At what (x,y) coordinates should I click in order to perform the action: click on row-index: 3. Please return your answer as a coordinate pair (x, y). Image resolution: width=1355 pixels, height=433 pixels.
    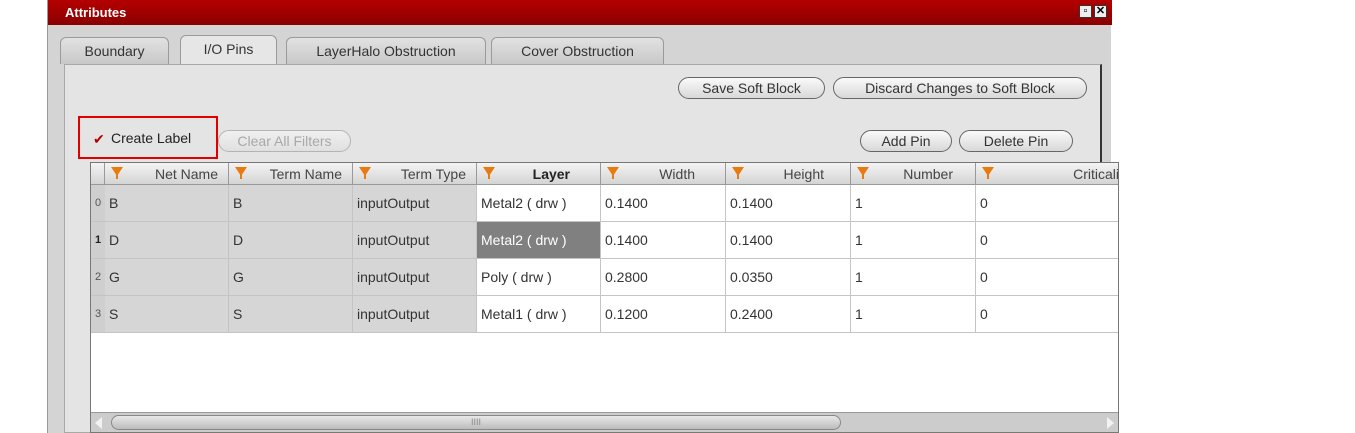
    Looking at the image, I should click on (98, 314).